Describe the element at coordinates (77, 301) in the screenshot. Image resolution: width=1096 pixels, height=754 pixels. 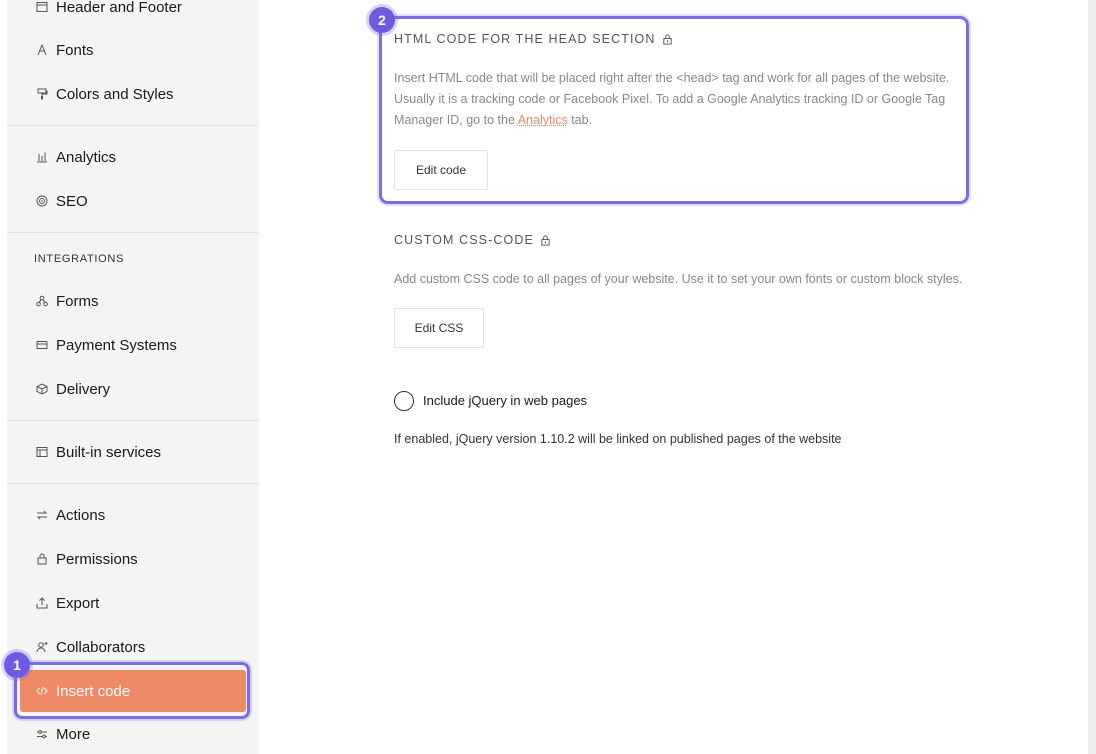
I see `sidebar-item-label: Forms` at that location.